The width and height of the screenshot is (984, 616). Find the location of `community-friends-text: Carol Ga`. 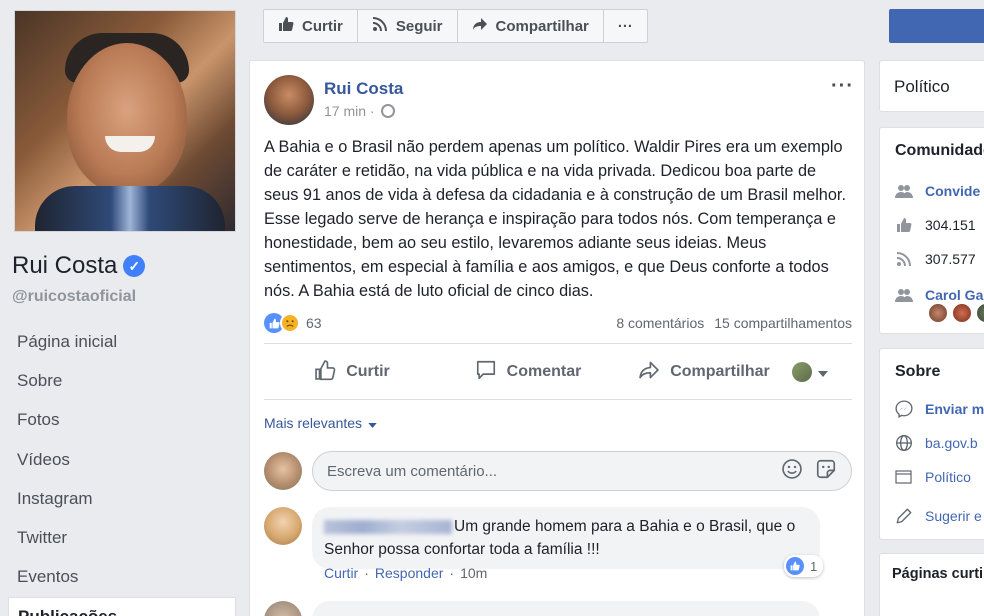

community-friends-text: Carol Ga is located at coordinates (954, 295).